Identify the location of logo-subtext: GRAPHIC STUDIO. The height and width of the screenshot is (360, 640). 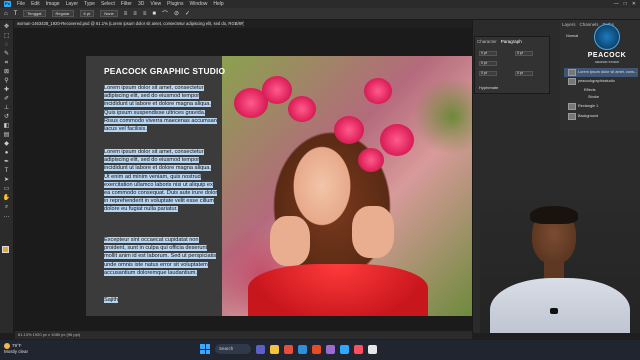
(607, 62).